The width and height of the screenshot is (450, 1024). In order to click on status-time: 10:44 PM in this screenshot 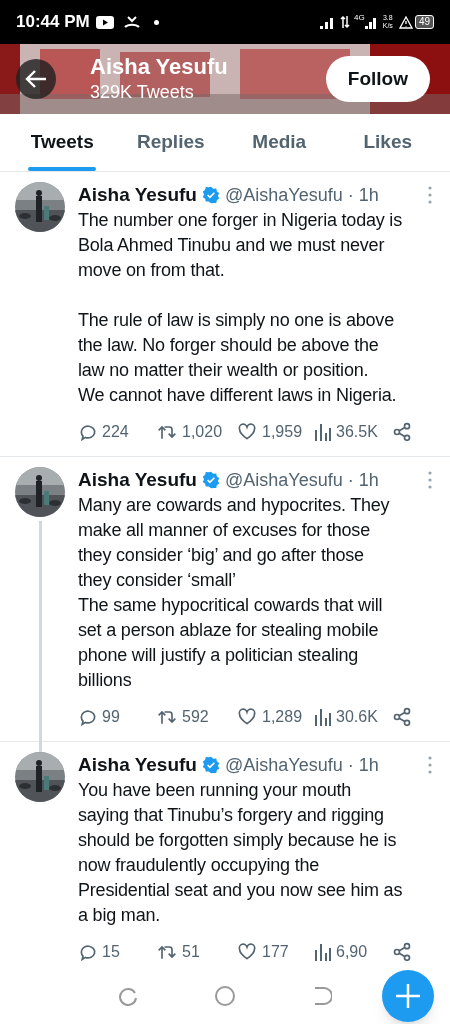, I will do `click(53, 22)`.